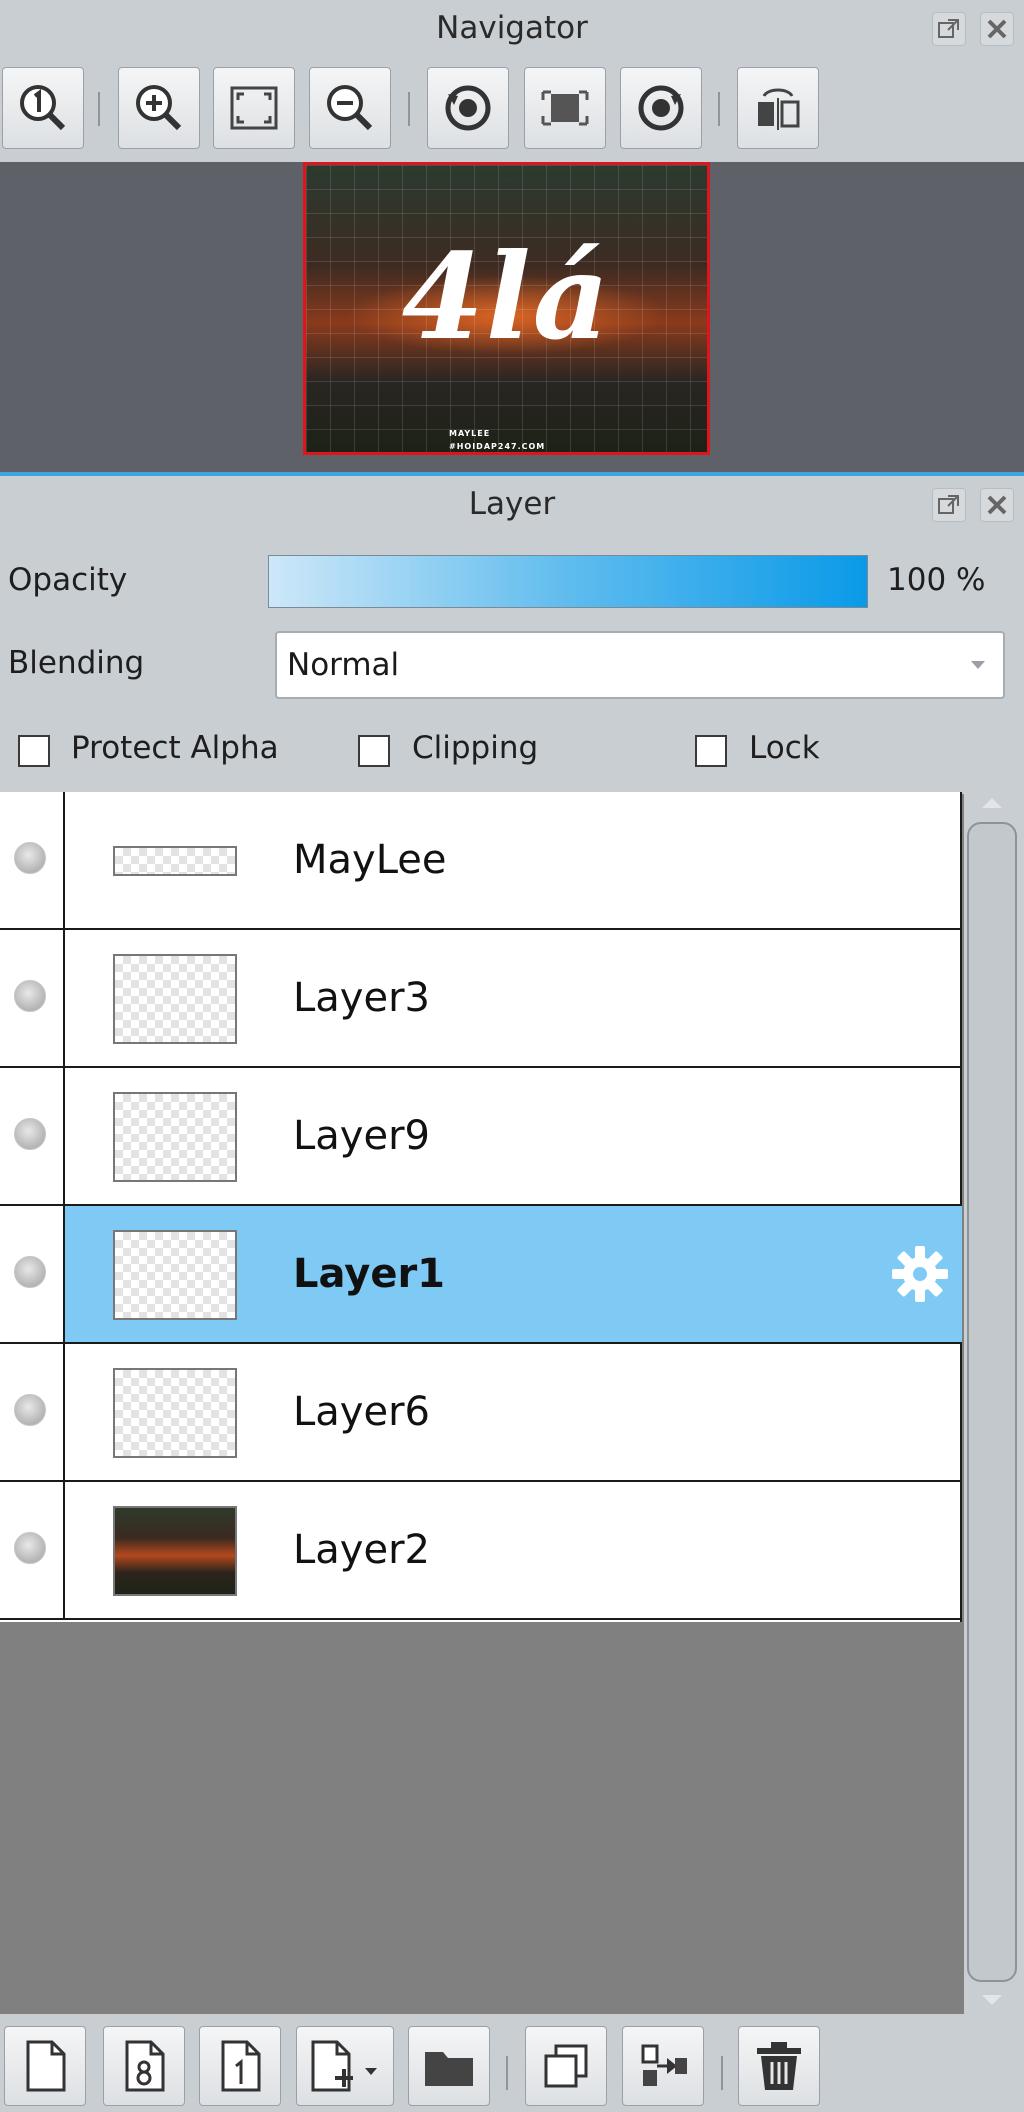  I want to click on layer-row-selected: Layer1, so click(481, 1275).